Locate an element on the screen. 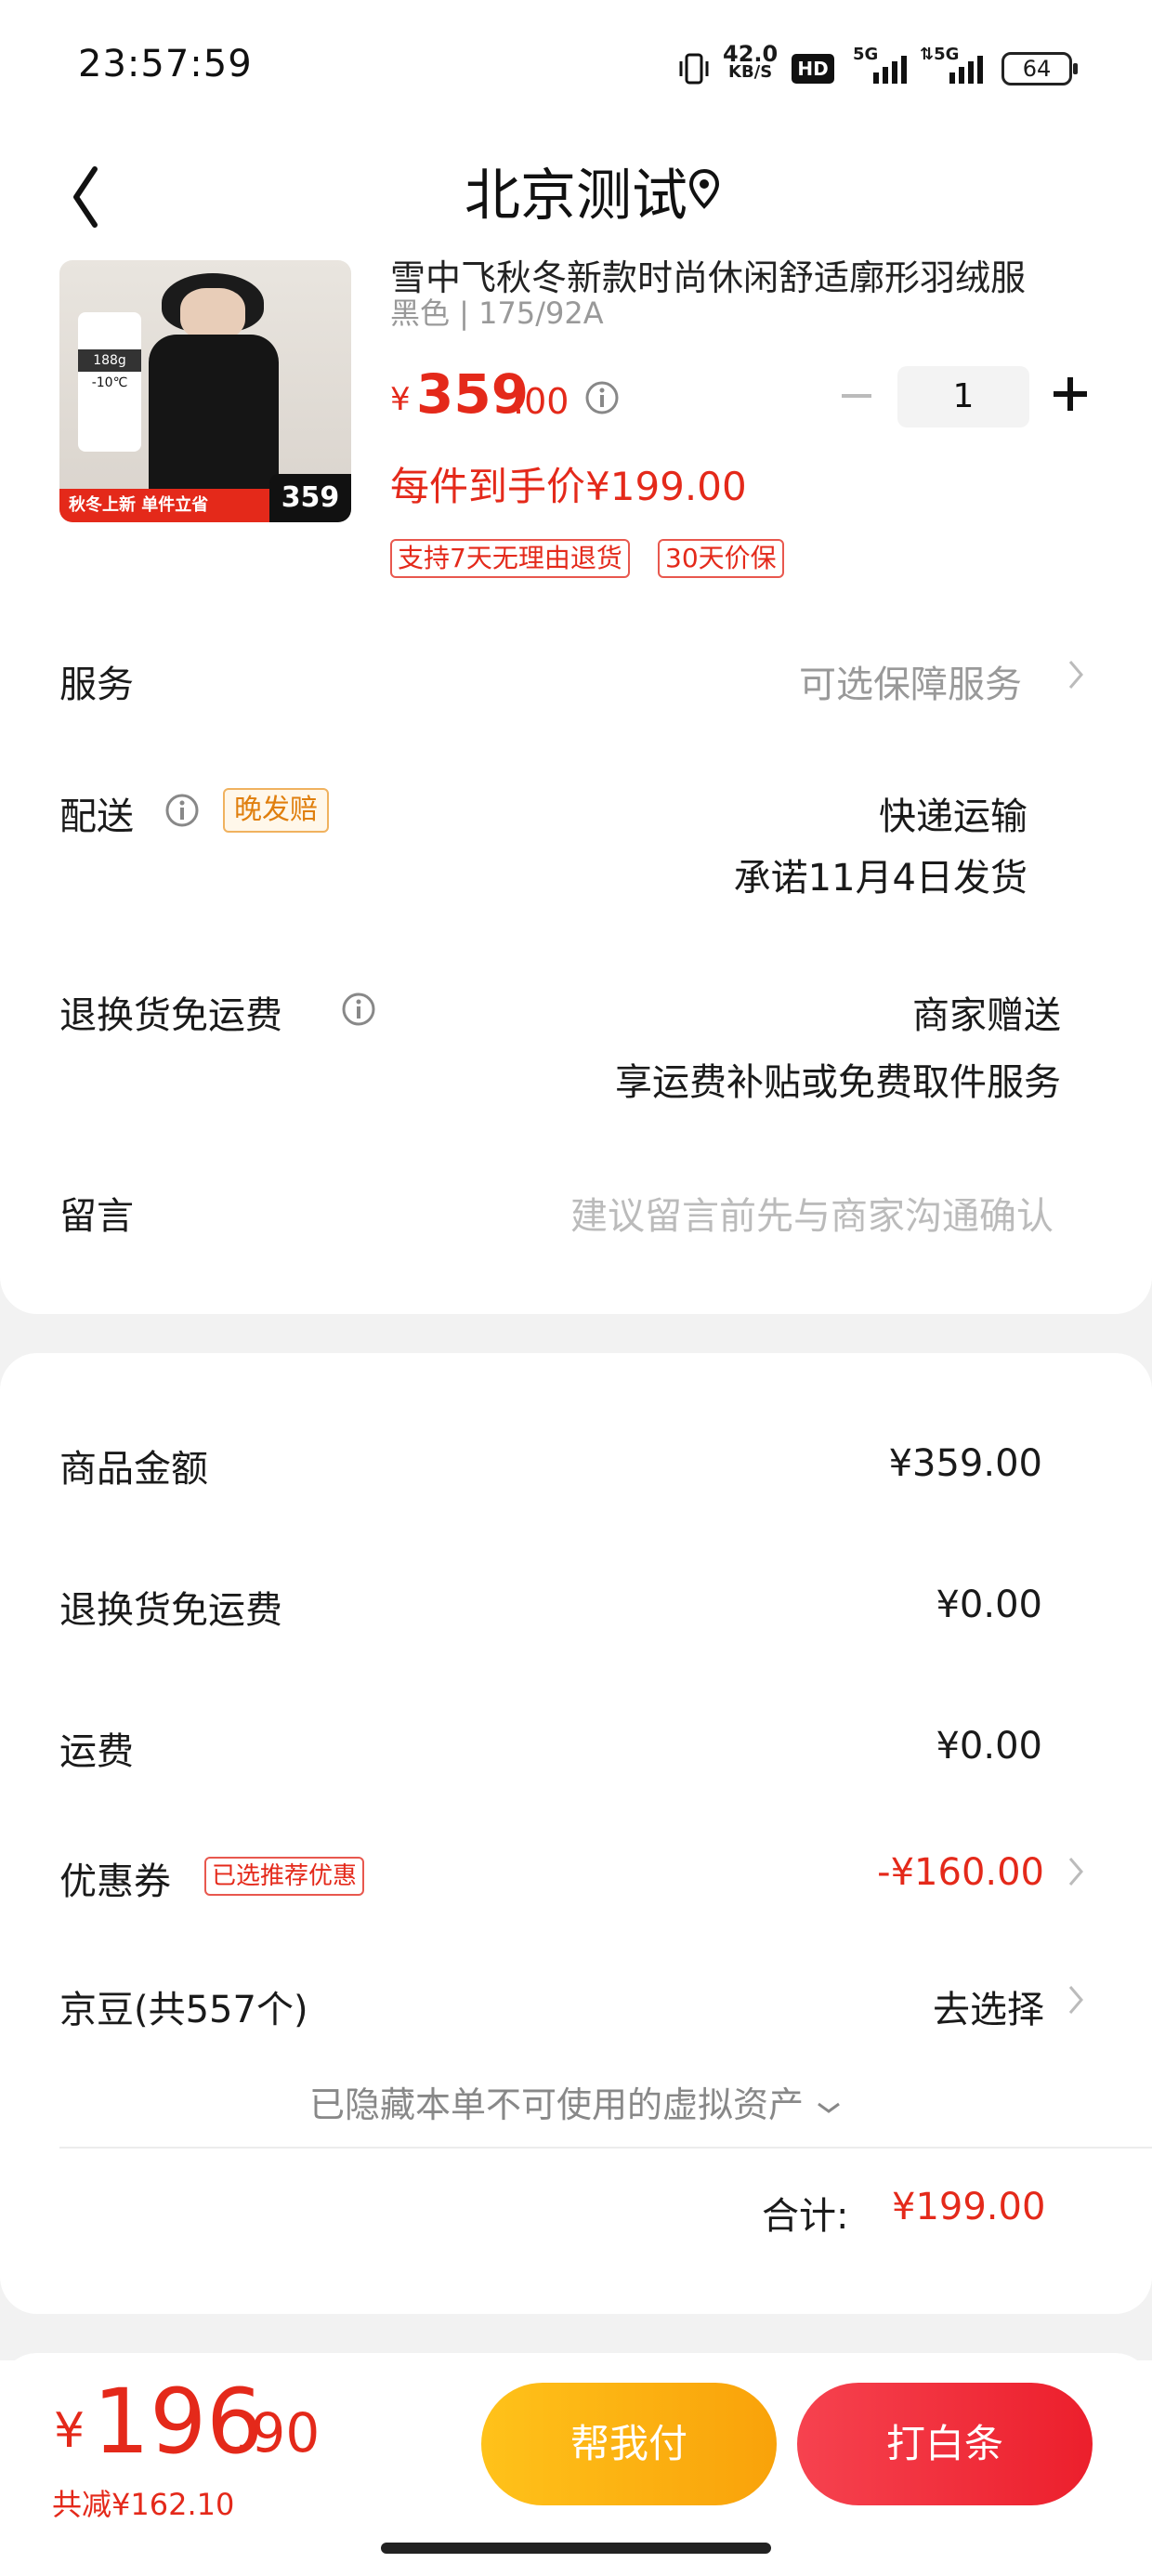 The width and height of the screenshot is (1152, 2576). return-freight-value: 商家赠送 is located at coordinates (987, 1015).